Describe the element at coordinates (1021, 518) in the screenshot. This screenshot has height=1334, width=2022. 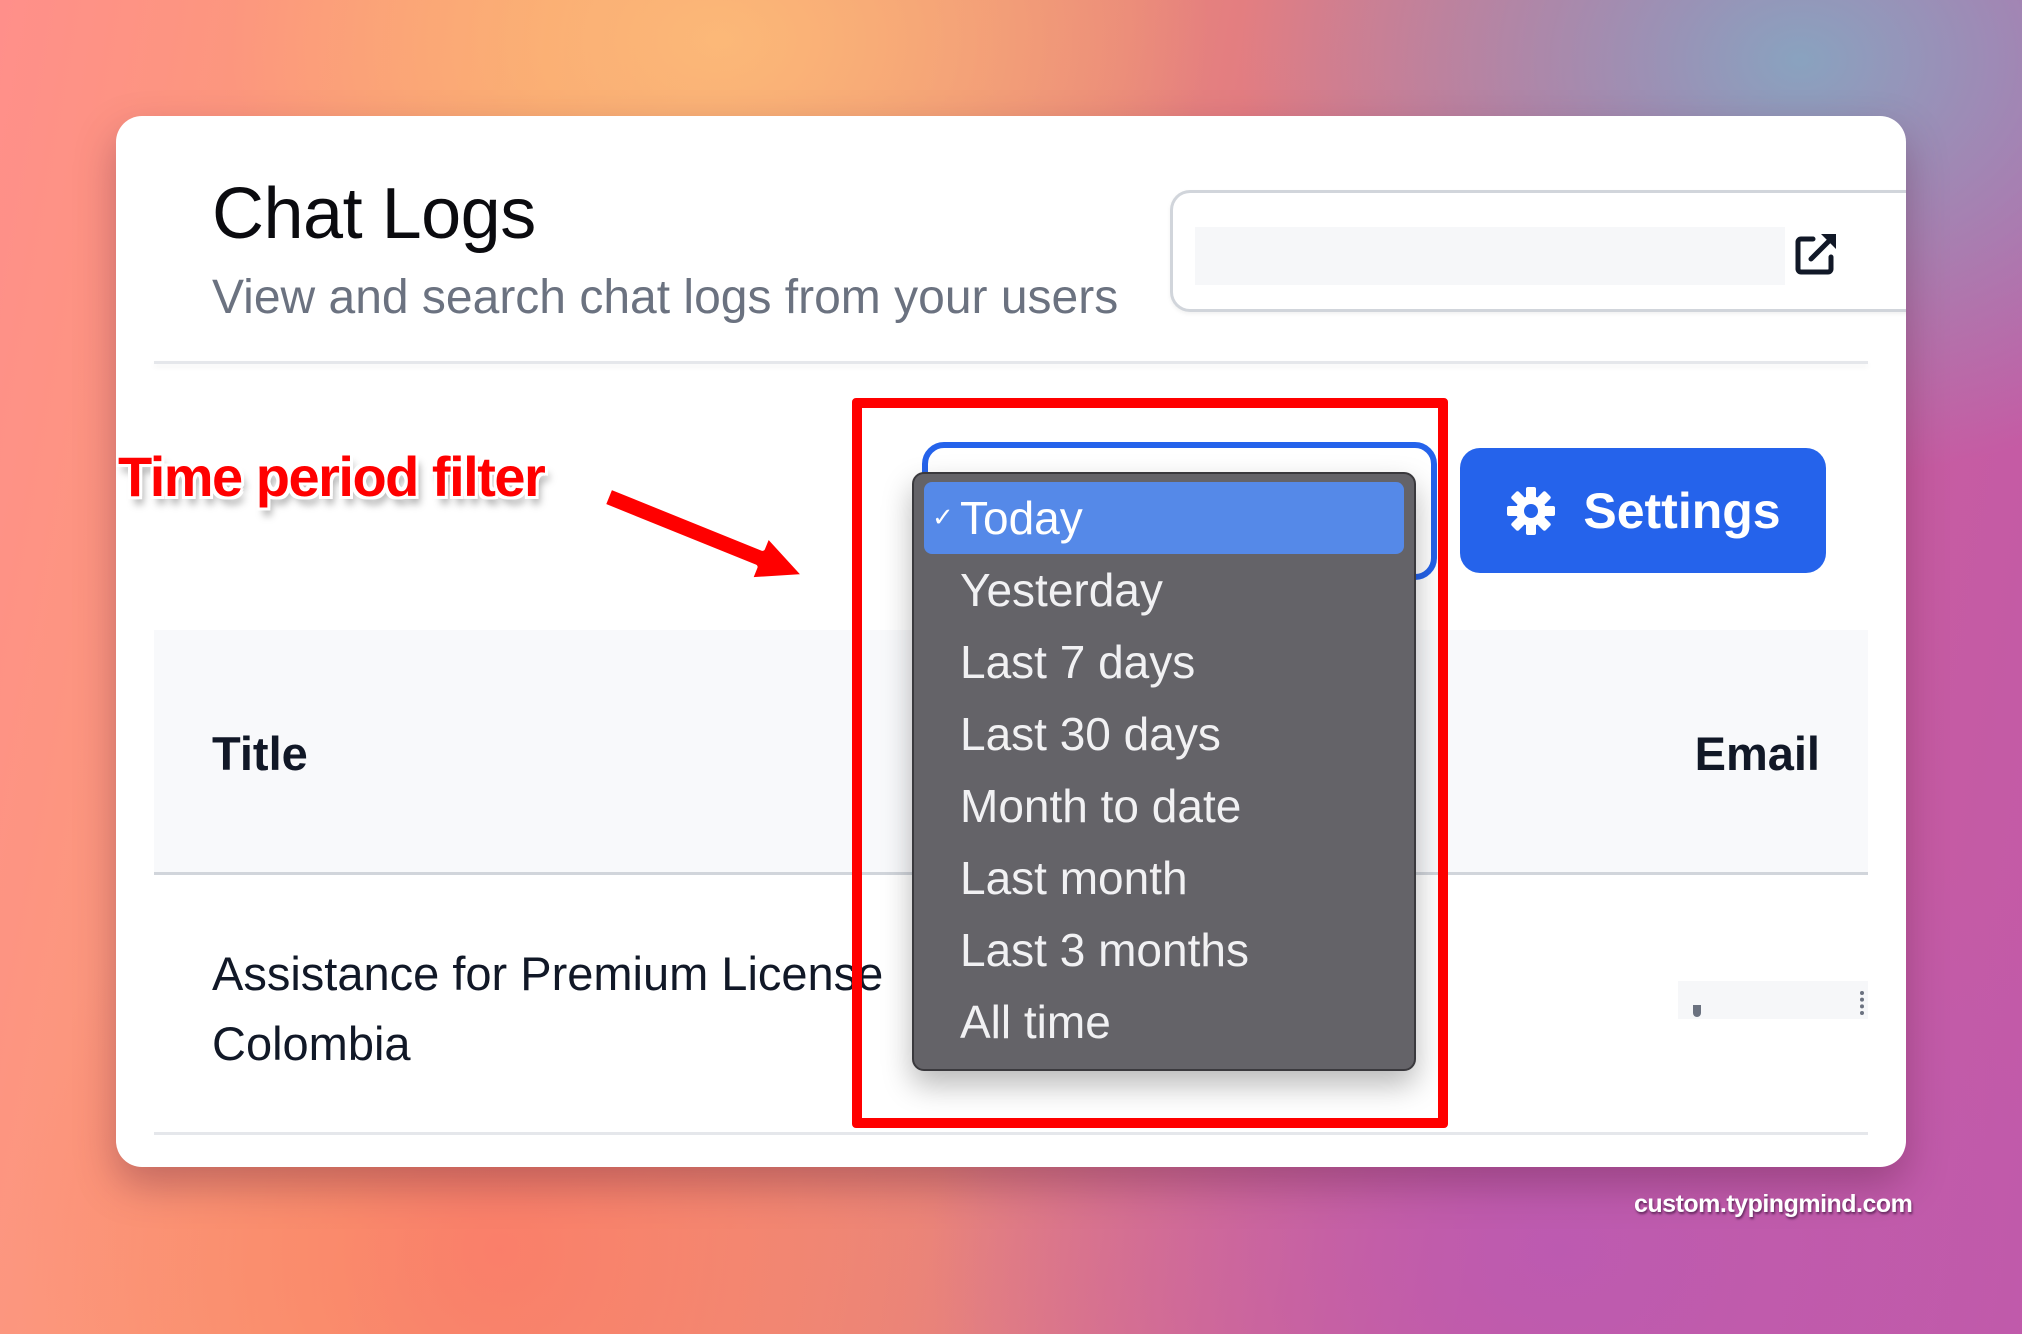
I see `option-label: Today` at that location.